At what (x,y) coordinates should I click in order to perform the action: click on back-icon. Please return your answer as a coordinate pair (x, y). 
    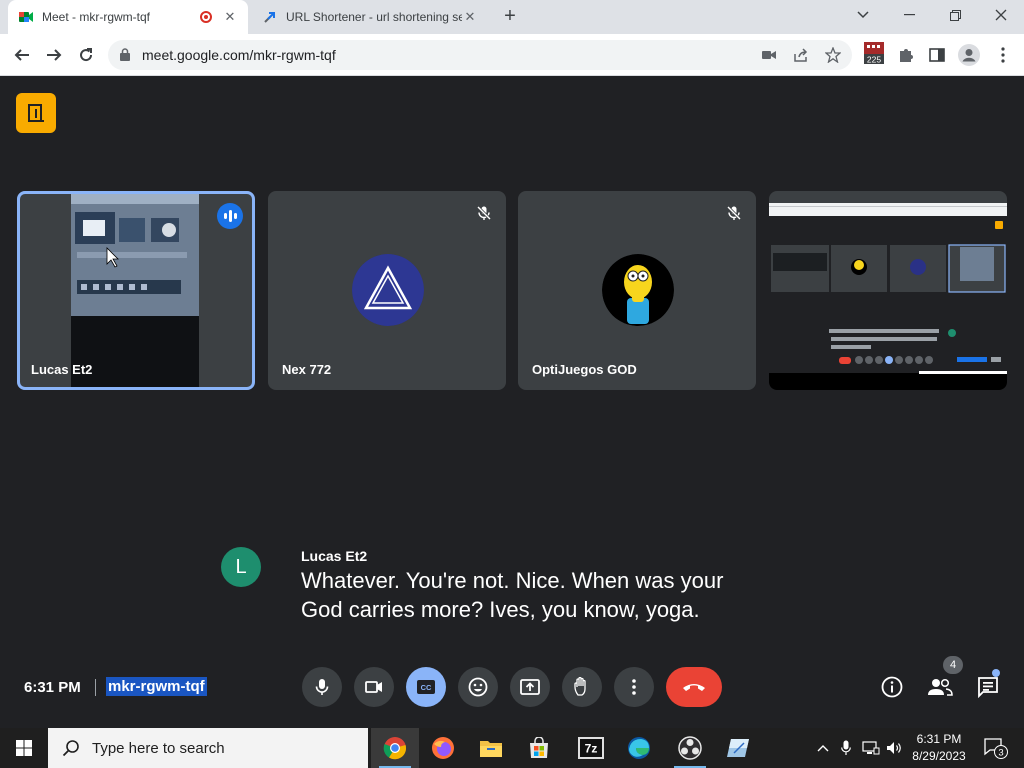
    Looking at the image, I should click on (22, 55).